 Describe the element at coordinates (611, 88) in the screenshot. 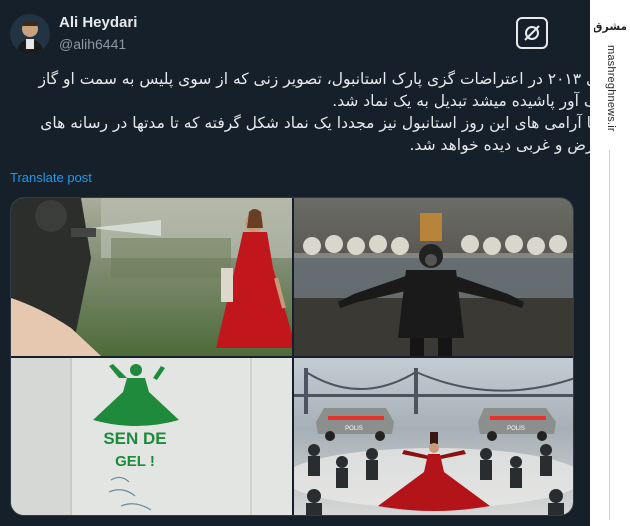

I see `site-name: mashreghnews.ir` at that location.